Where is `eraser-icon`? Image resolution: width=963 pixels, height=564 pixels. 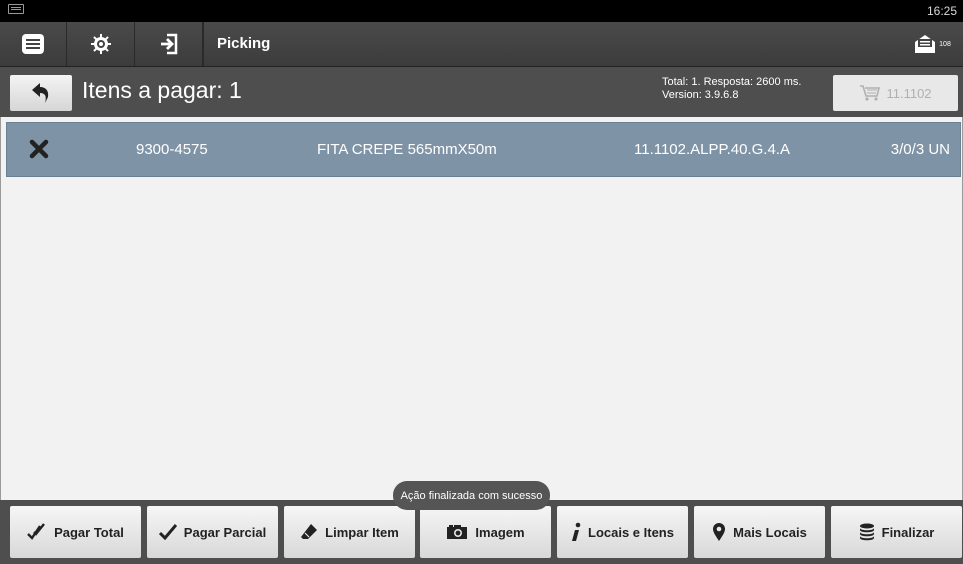
eraser-icon is located at coordinates (309, 531).